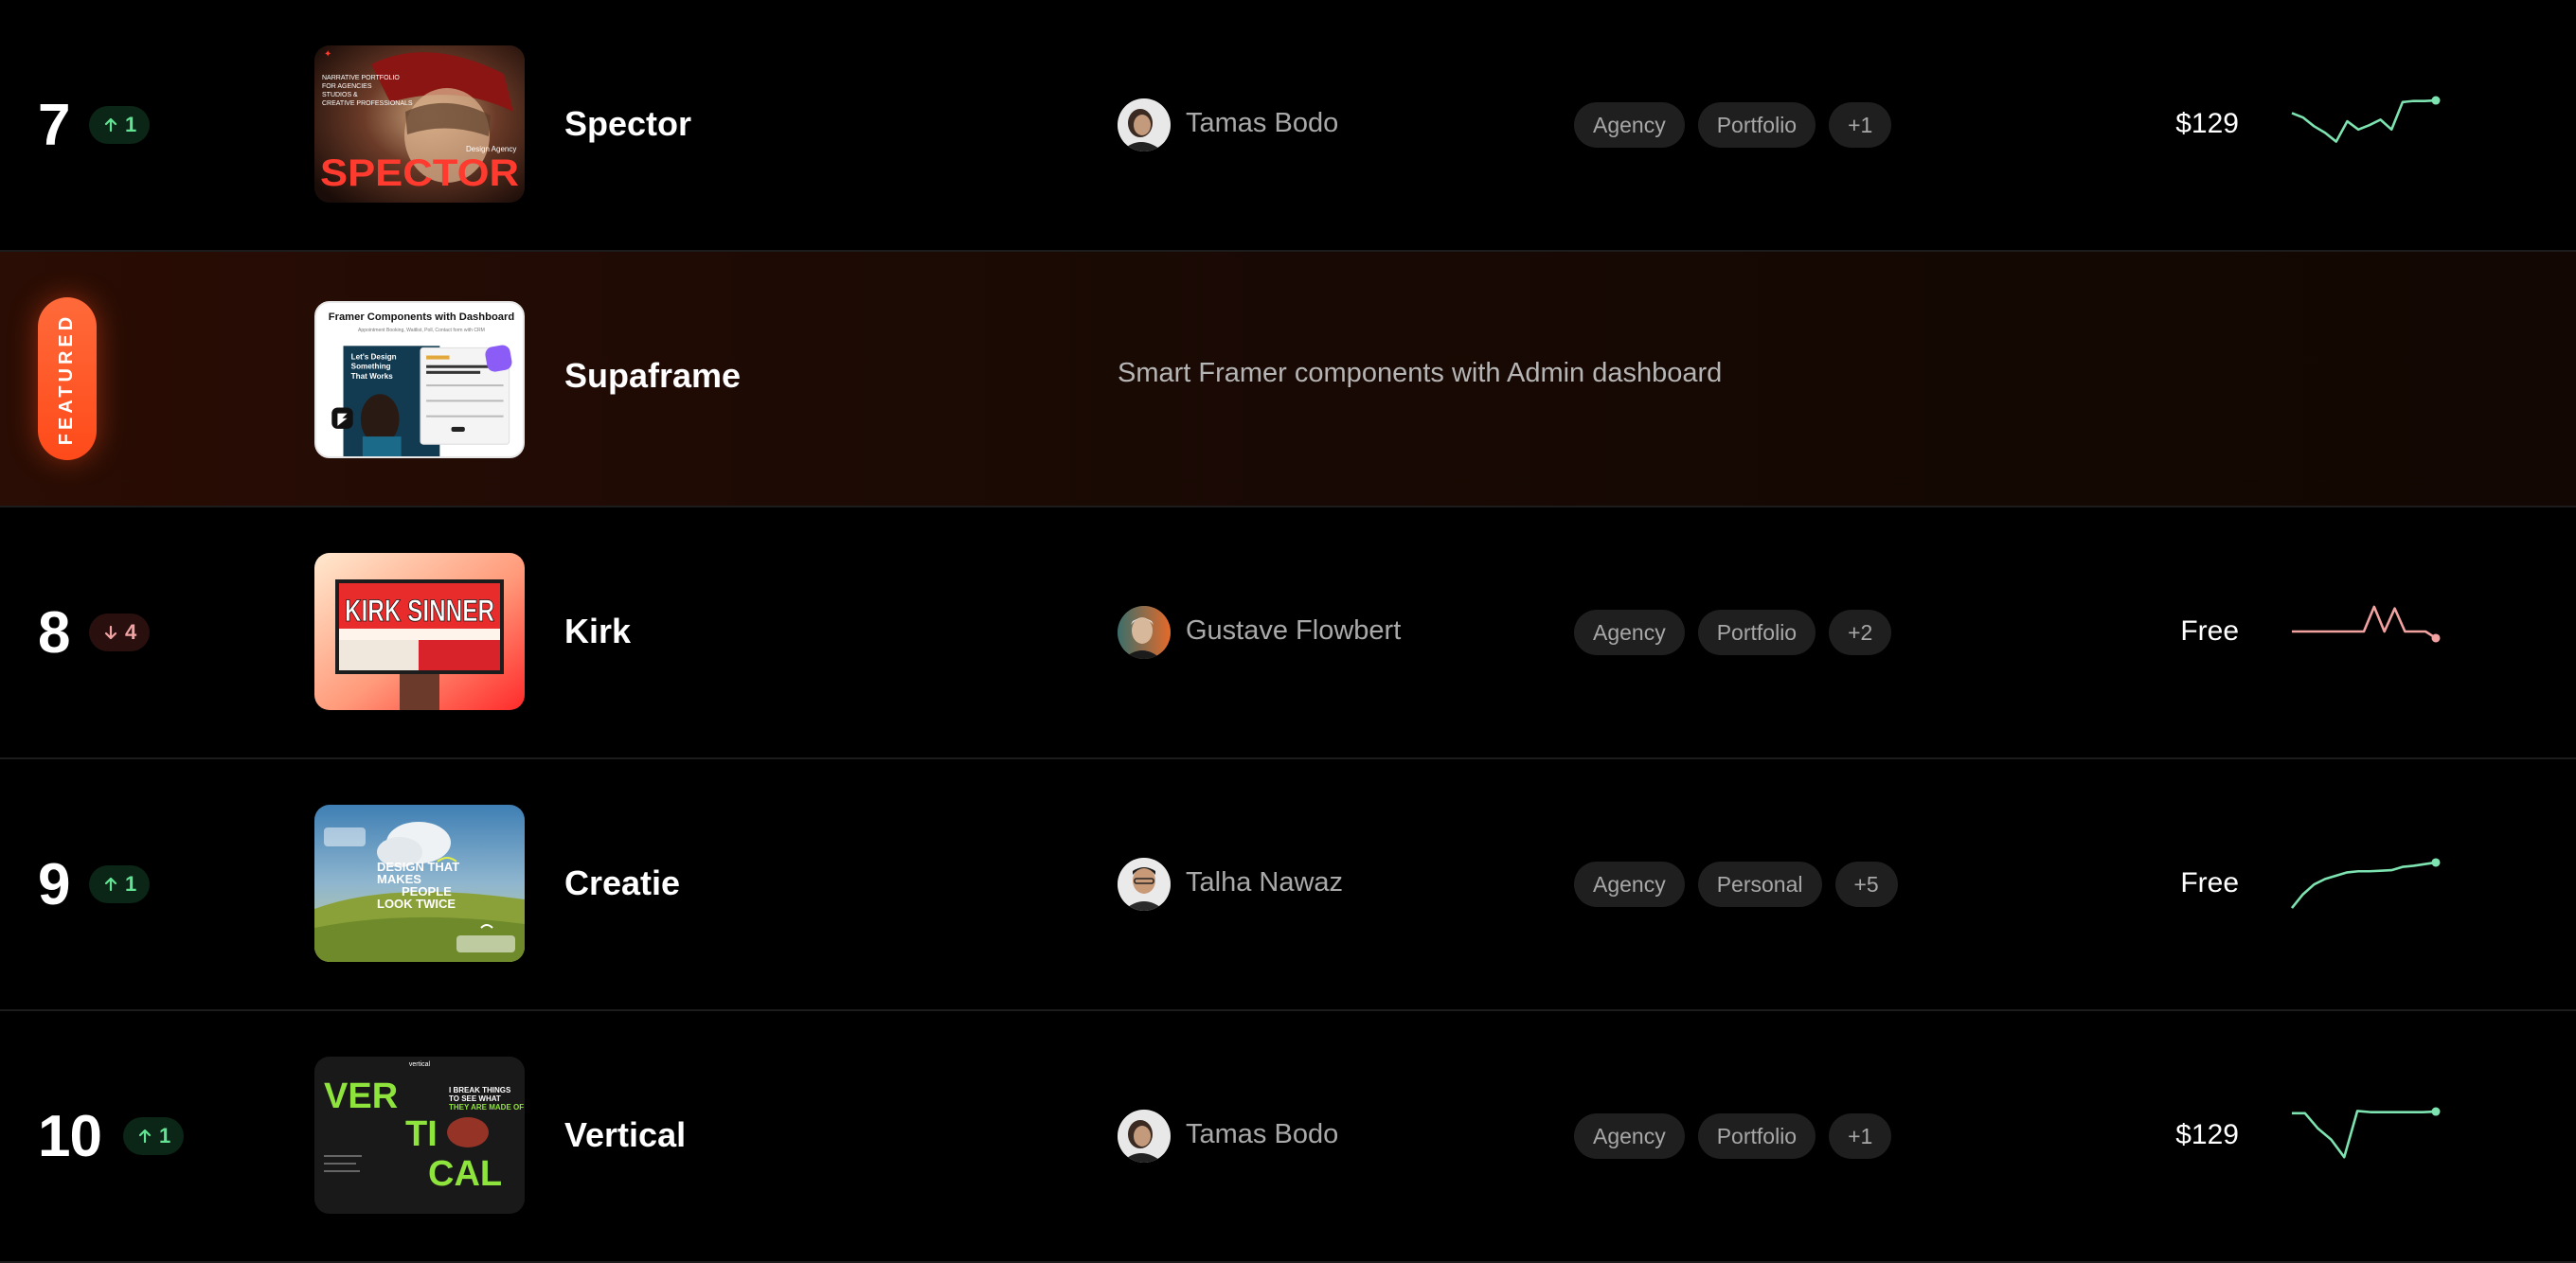  Describe the element at coordinates (371, 367) in the screenshot. I see `thumb-line: Something` at that location.